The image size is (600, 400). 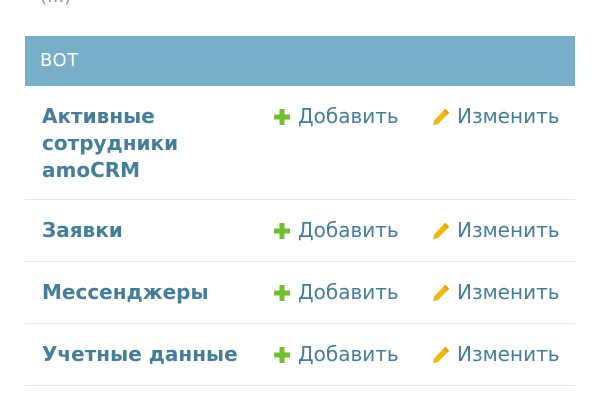 I want to click on app-caption-link: BOT, so click(x=300, y=61).